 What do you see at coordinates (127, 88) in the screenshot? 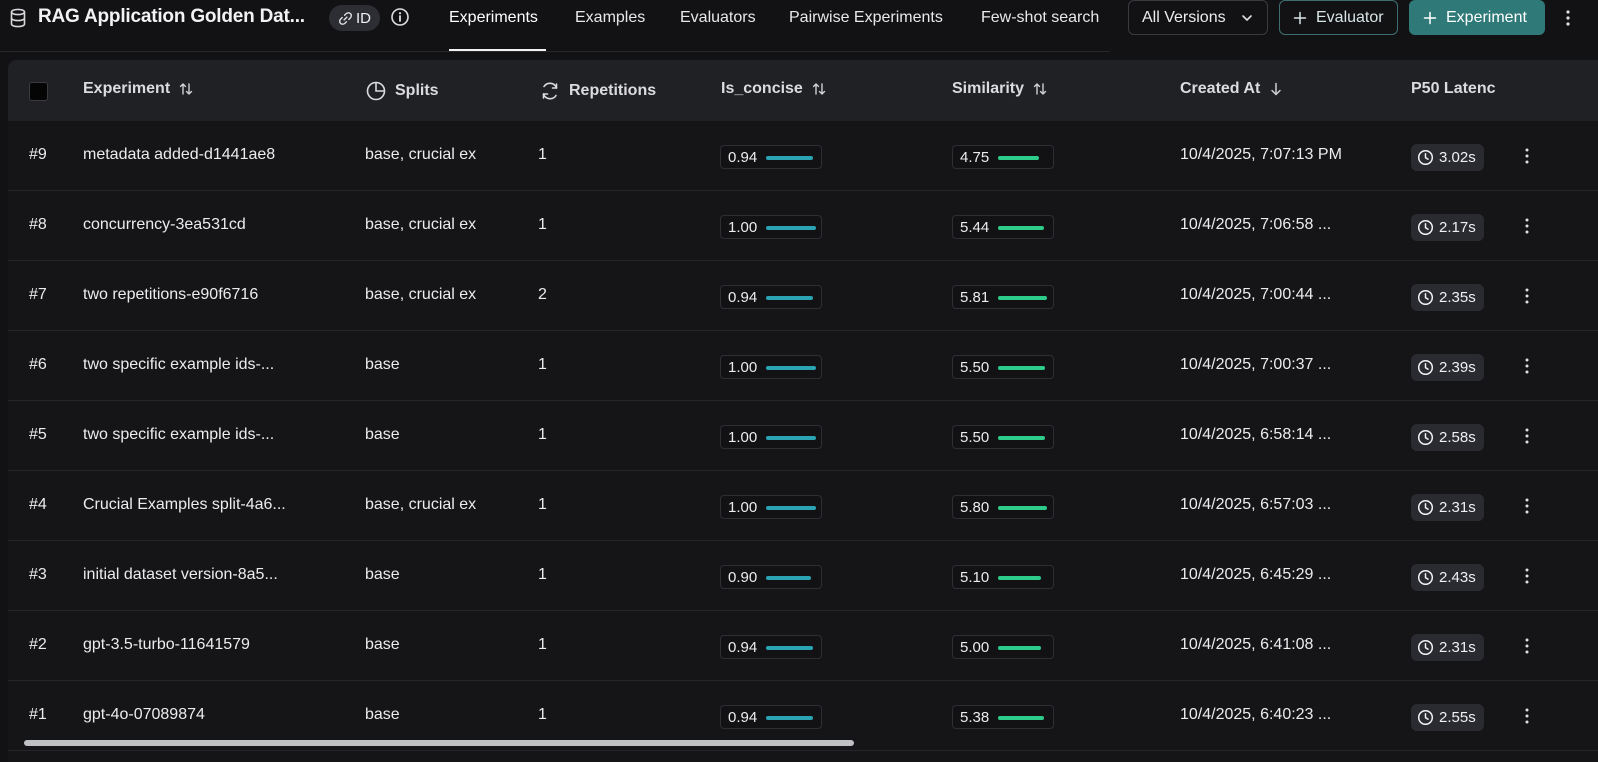
I see `column-label: Experiment` at bounding box center [127, 88].